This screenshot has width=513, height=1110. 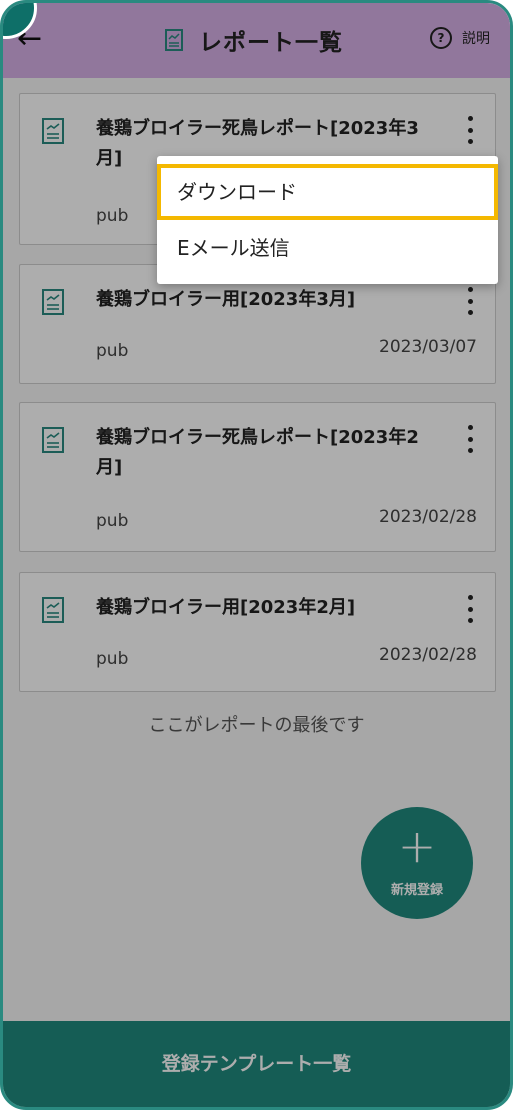 What do you see at coordinates (327, 192) in the screenshot?
I see `menu-item-download: ダウンロード` at bounding box center [327, 192].